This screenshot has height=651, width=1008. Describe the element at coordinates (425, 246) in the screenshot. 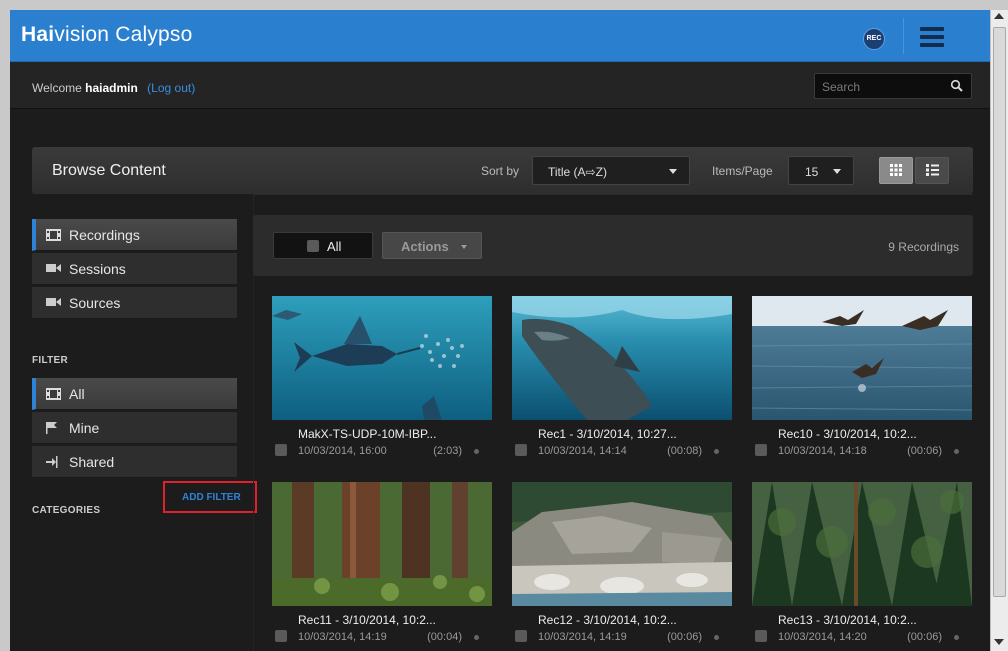

I see `actions-label: Actions` at that location.